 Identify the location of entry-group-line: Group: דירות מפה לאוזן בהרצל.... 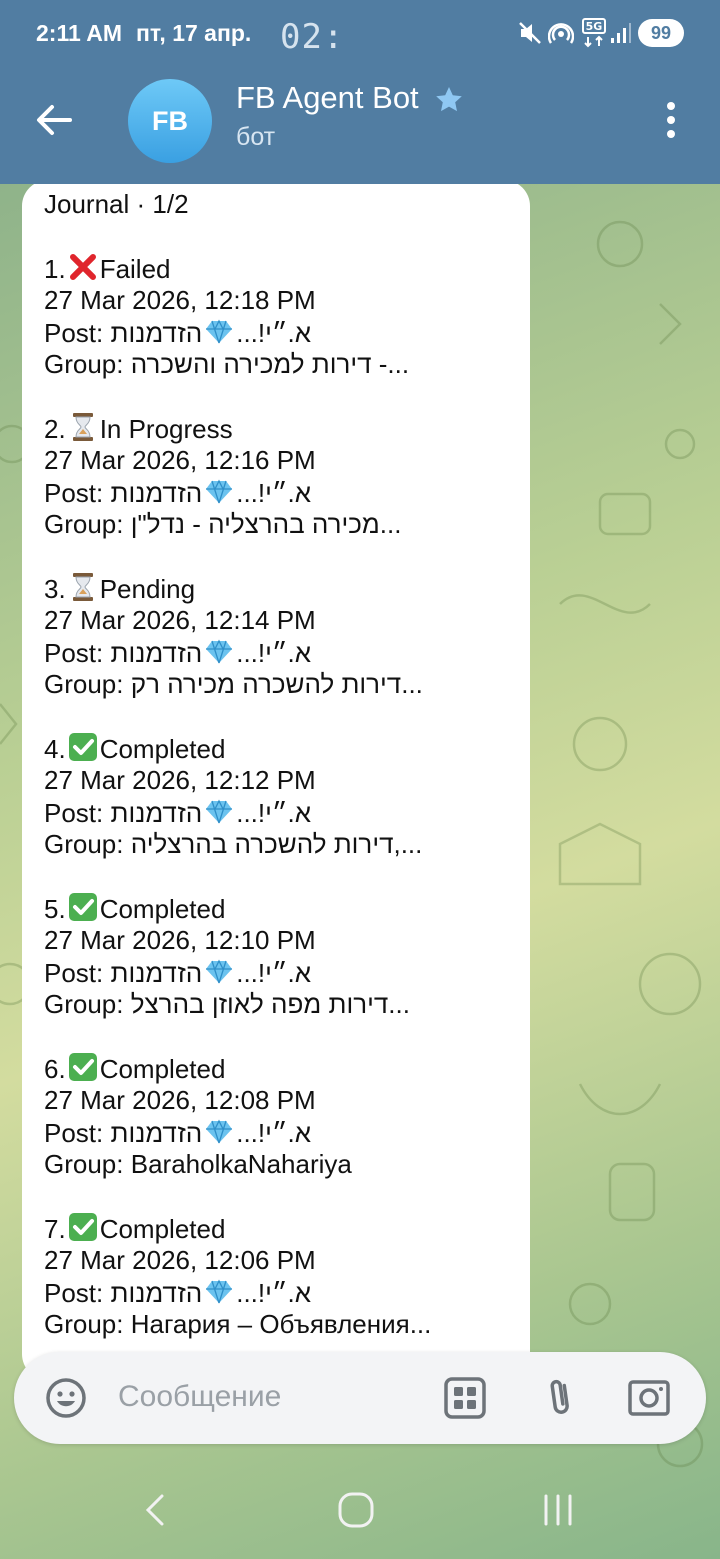
(287, 1004).